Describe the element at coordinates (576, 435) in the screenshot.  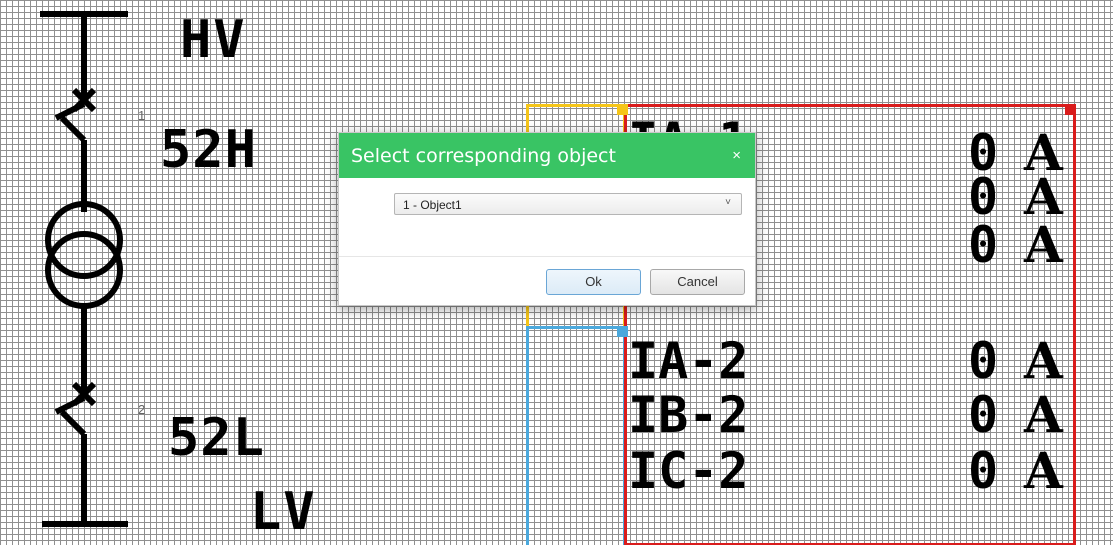
I see `blue-selection-box` at that location.